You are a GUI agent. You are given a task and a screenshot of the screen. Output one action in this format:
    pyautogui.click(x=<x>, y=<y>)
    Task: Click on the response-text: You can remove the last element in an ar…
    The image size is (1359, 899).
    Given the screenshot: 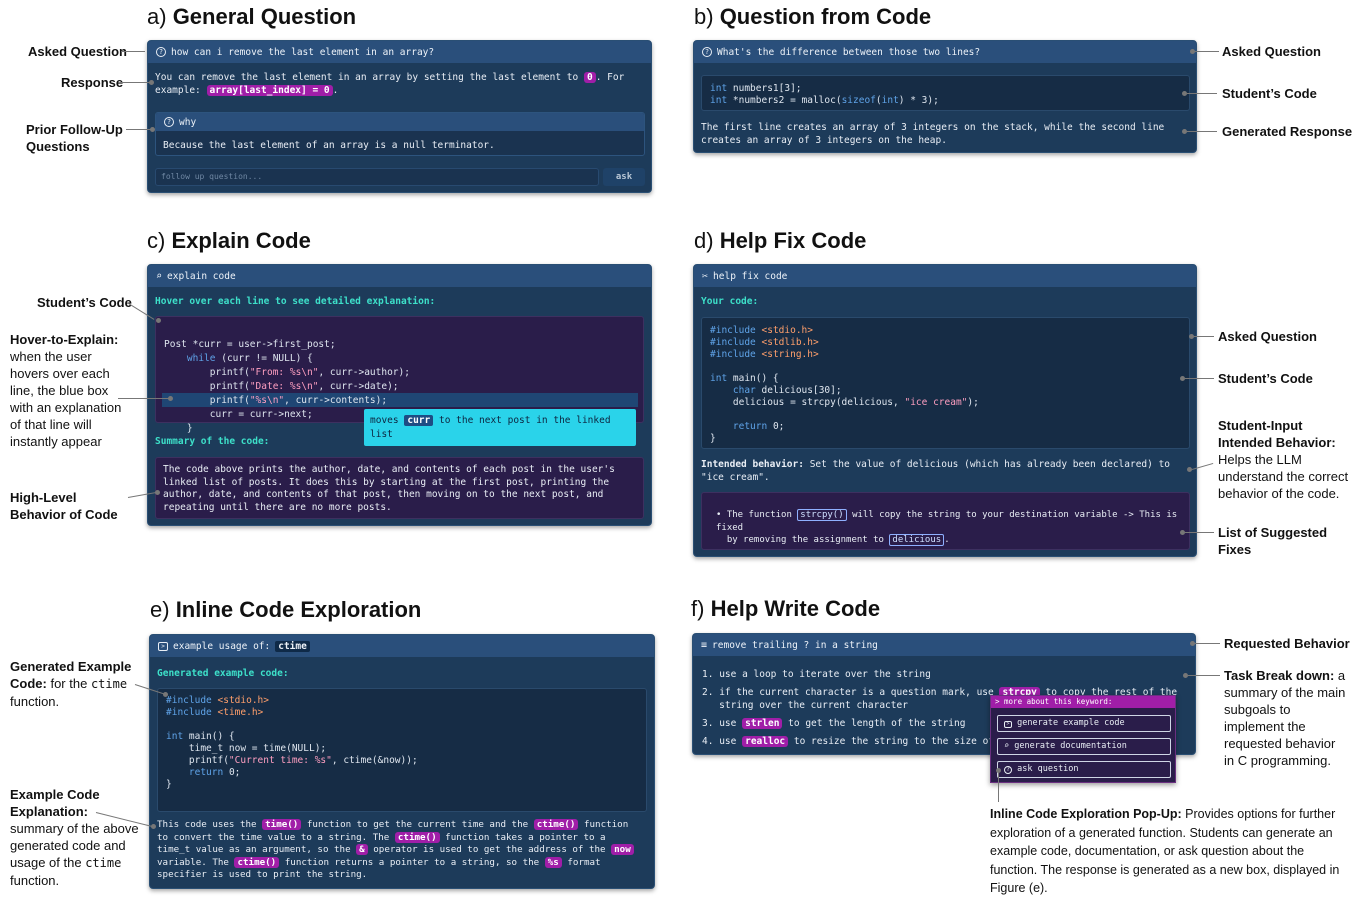 What is the action you would take?
    pyautogui.click(x=390, y=84)
    